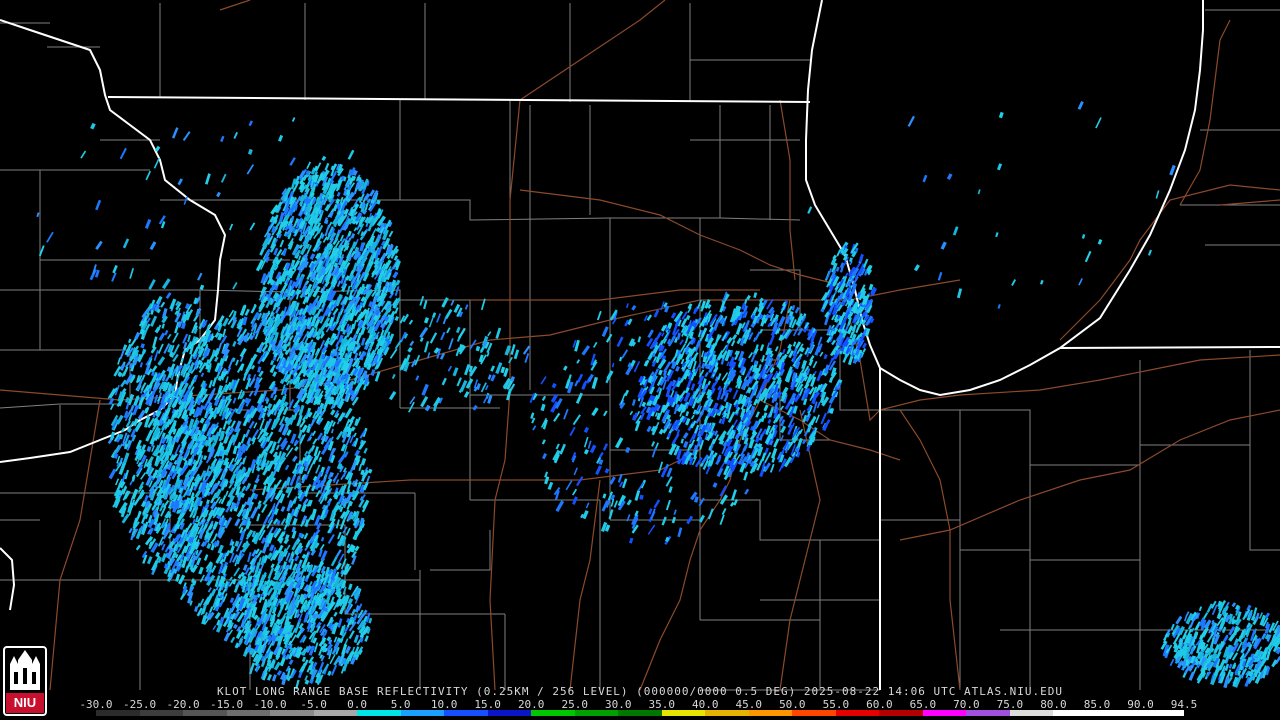 The image size is (1280, 720). I want to click on color-scale-bar, so click(640, 713).